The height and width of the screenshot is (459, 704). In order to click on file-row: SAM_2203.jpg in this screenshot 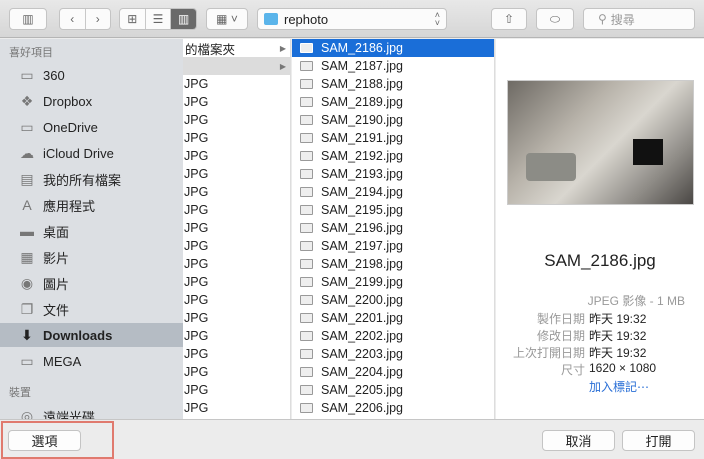, I will do `click(393, 354)`.